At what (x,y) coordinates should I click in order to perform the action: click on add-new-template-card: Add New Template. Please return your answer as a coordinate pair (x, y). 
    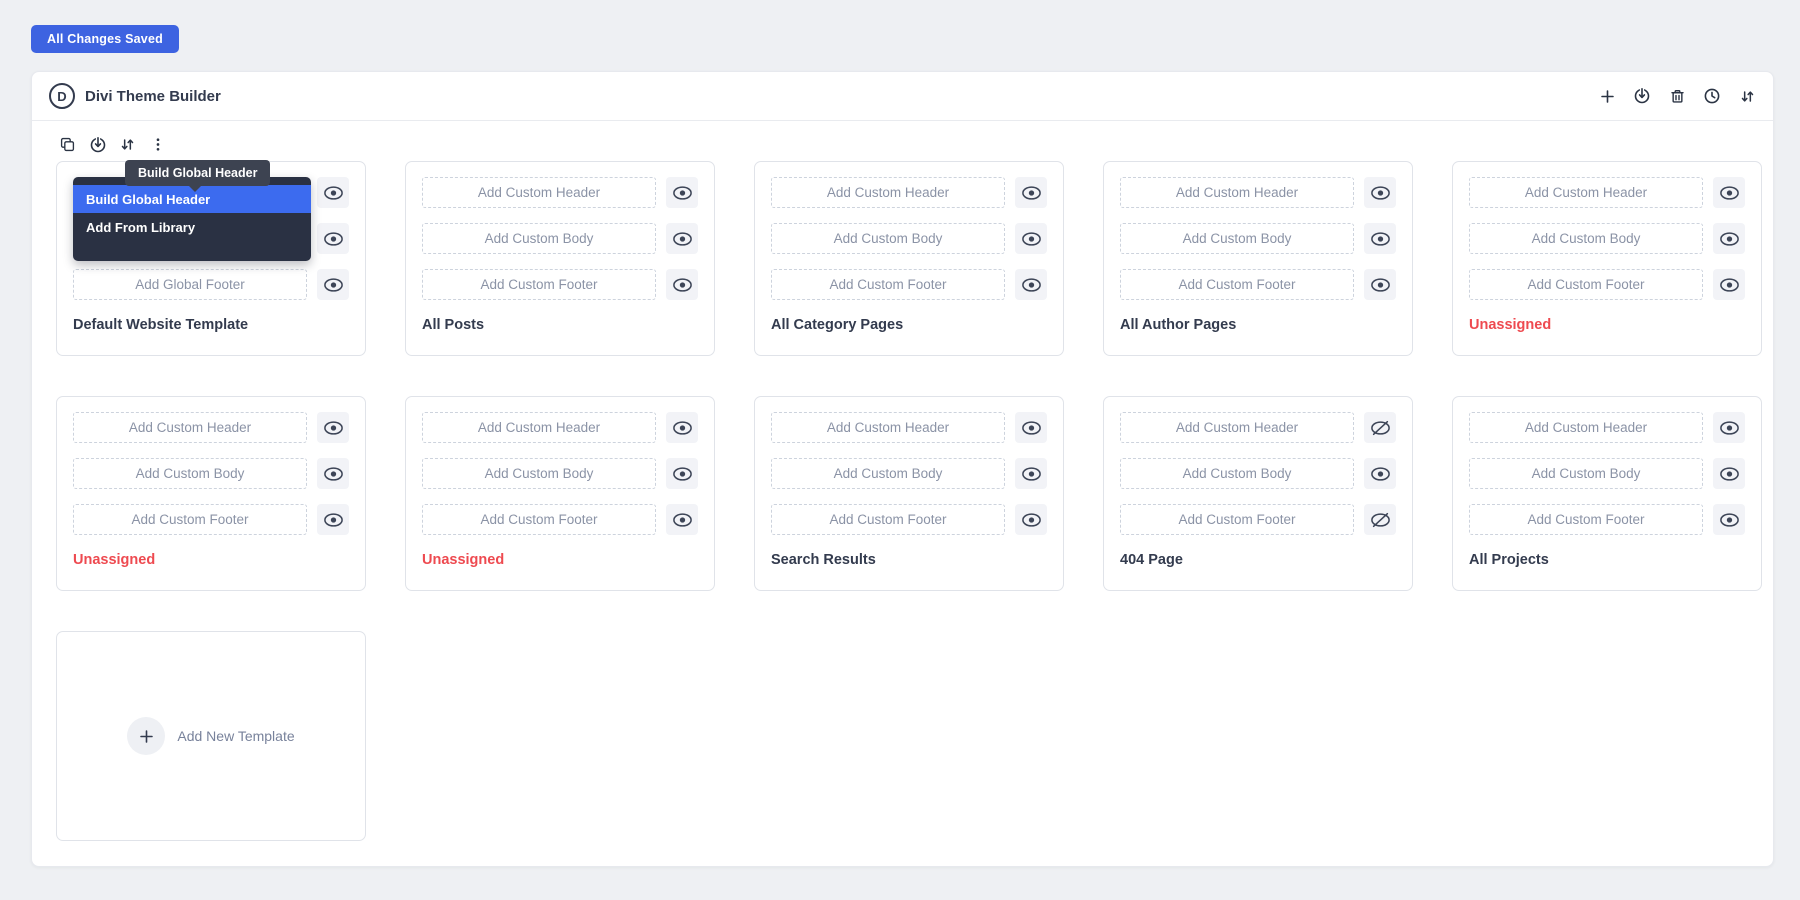
    Looking at the image, I should click on (211, 736).